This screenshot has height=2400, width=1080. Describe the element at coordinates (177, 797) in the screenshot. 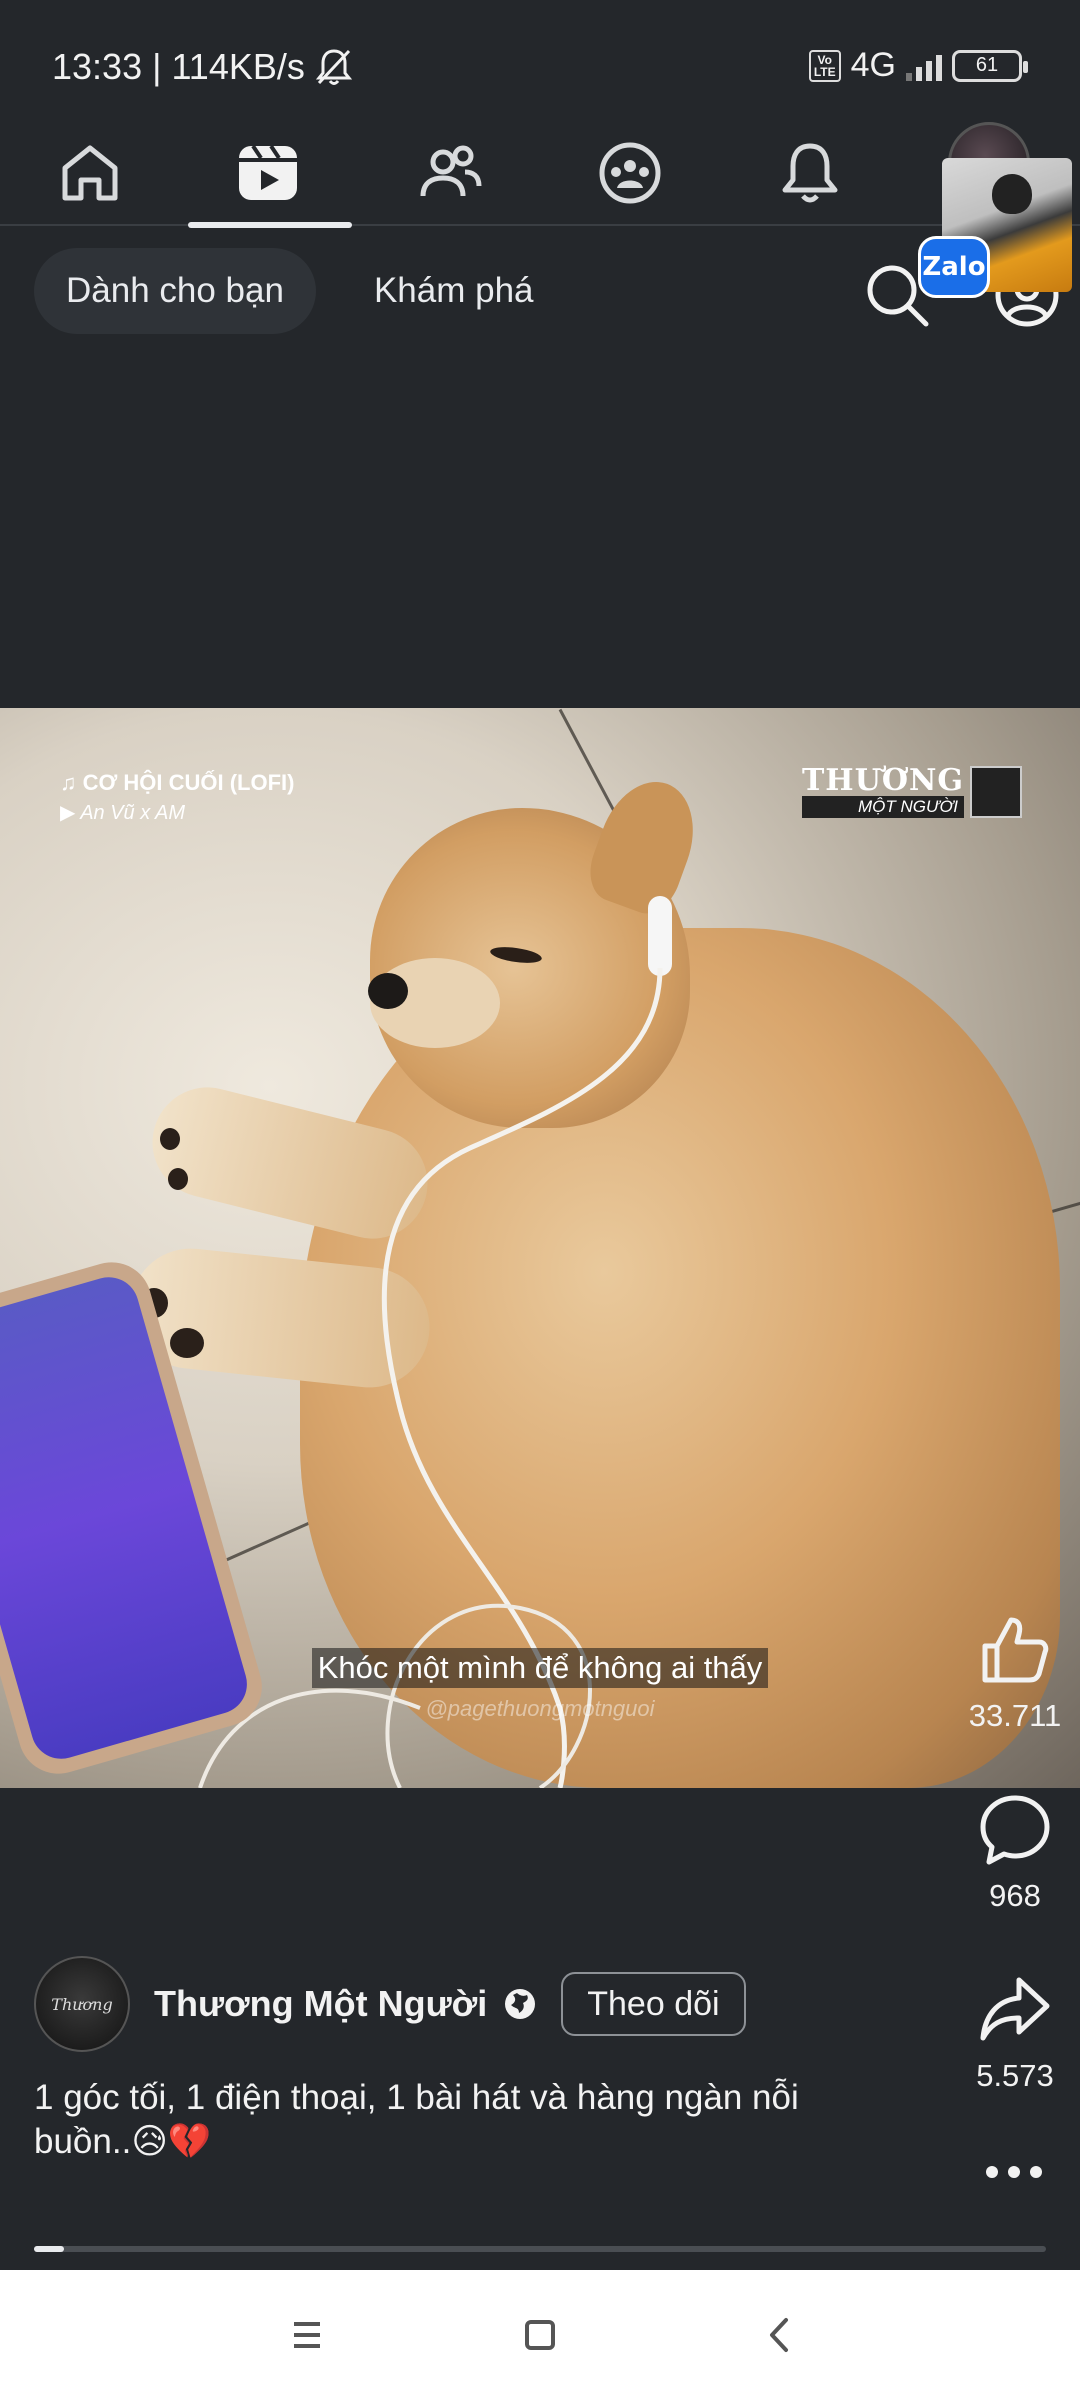

I see `song-info: ♫ CƠ HỘI CUỐI (LOFI) ▶ An Vũ x AM` at that location.